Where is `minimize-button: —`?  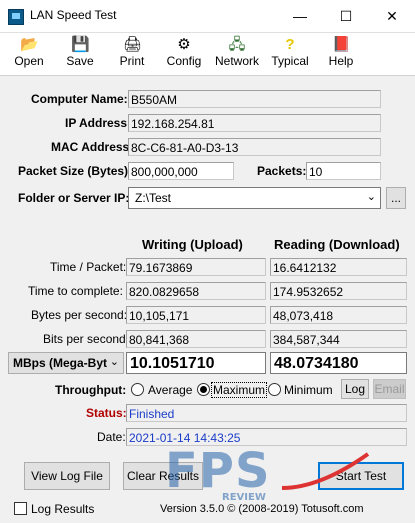 minimize-button: — is located at coordinates (300, 16).